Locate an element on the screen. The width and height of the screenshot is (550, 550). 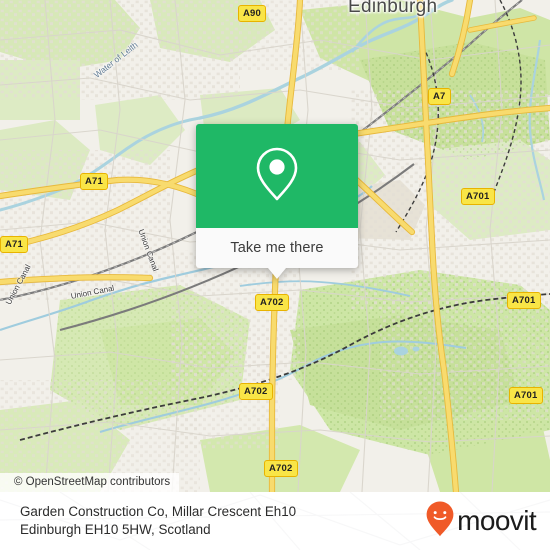
road-shield-a702-3: A702 is located at coordinates (281, 468).